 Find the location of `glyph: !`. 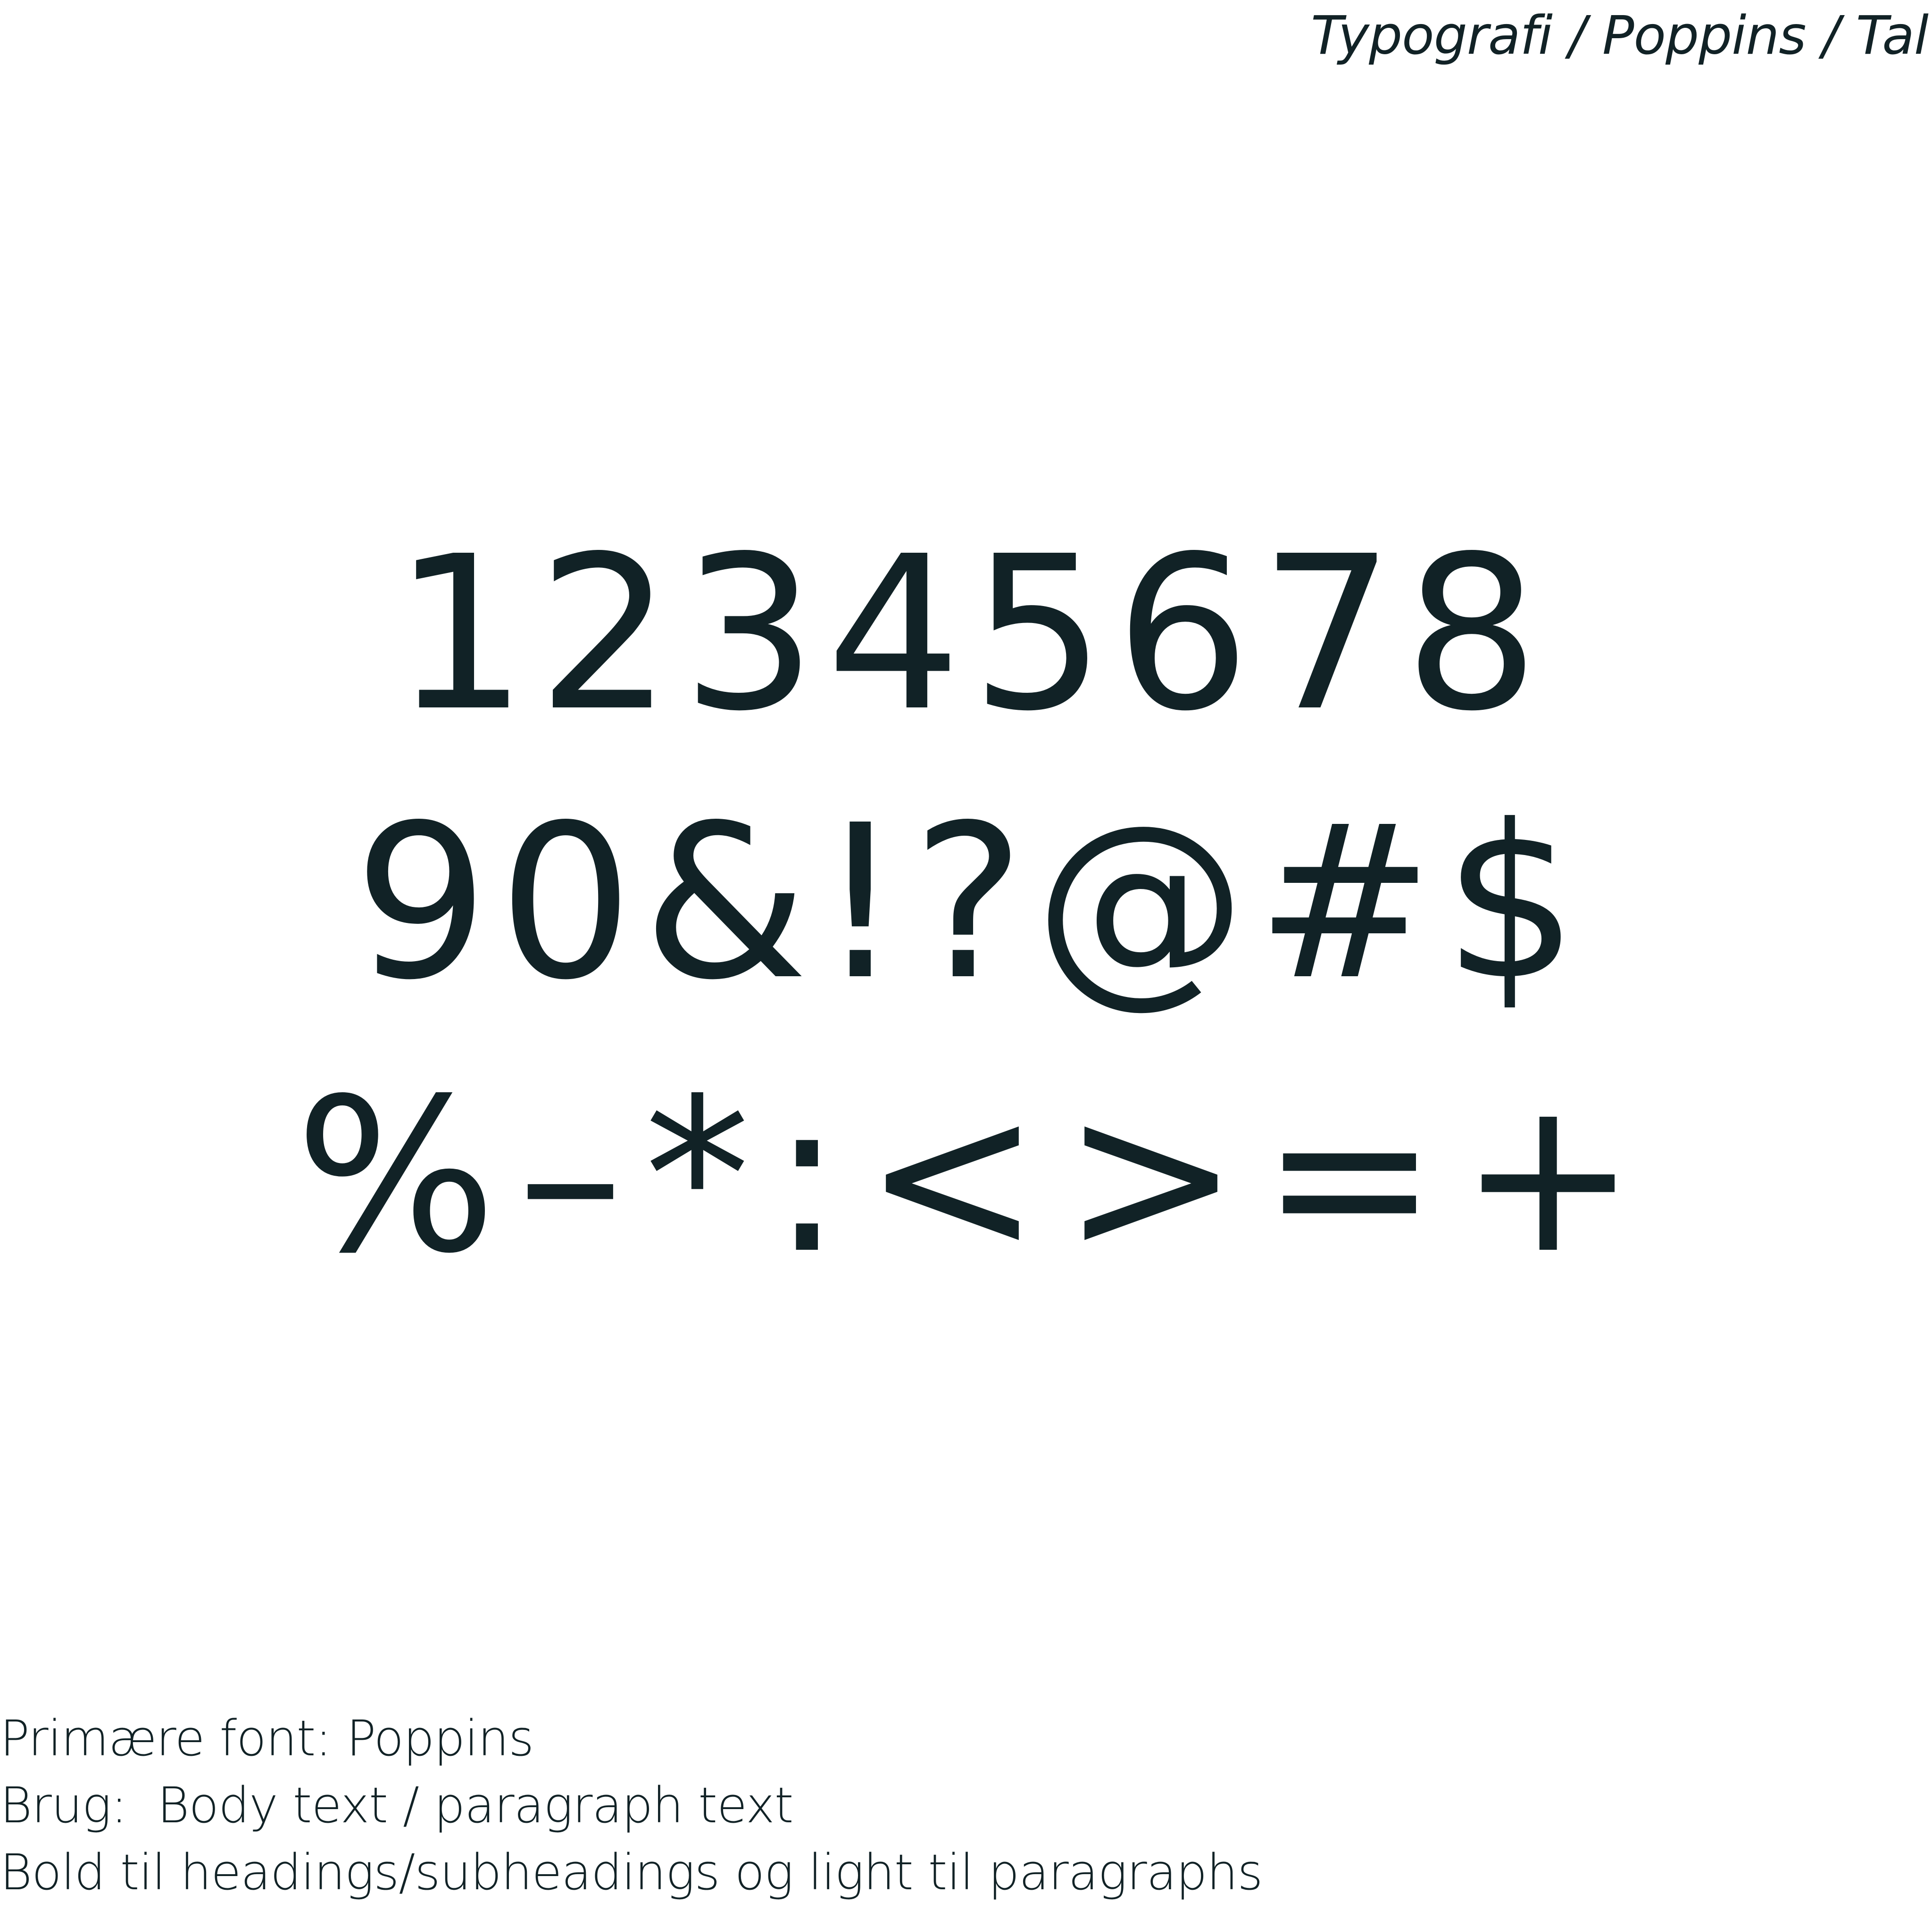

glyph: ! is located at coordinates (860, 904).